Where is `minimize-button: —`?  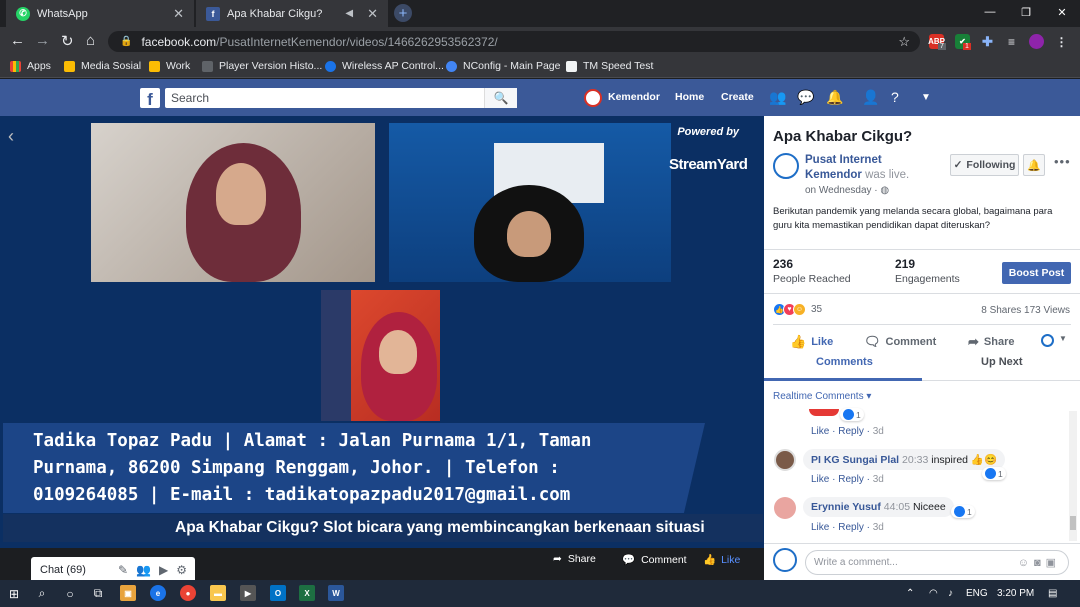 minimize-button: — is located at coordinates (990, 12).